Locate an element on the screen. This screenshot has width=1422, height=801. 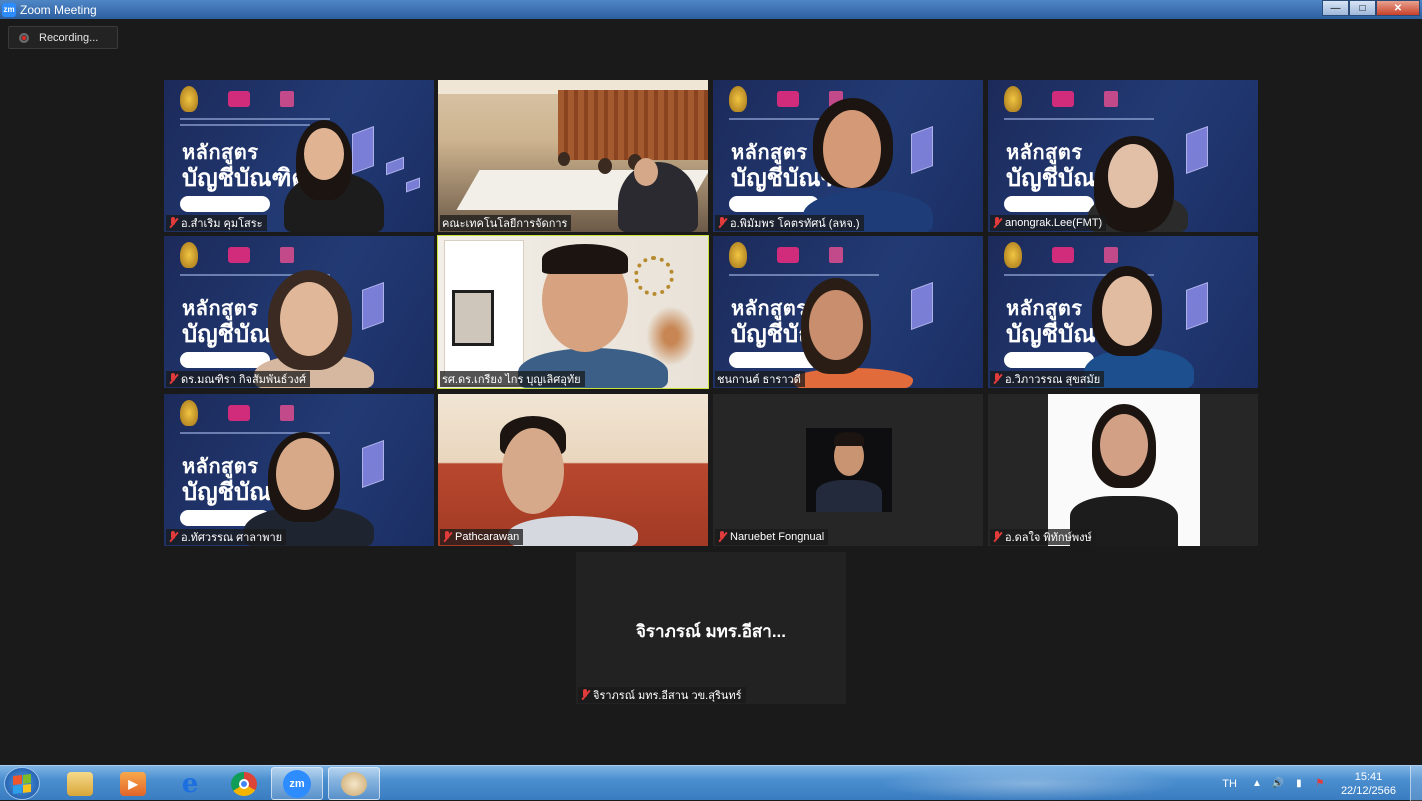
folder-icon is located at coordinates (80, 783).